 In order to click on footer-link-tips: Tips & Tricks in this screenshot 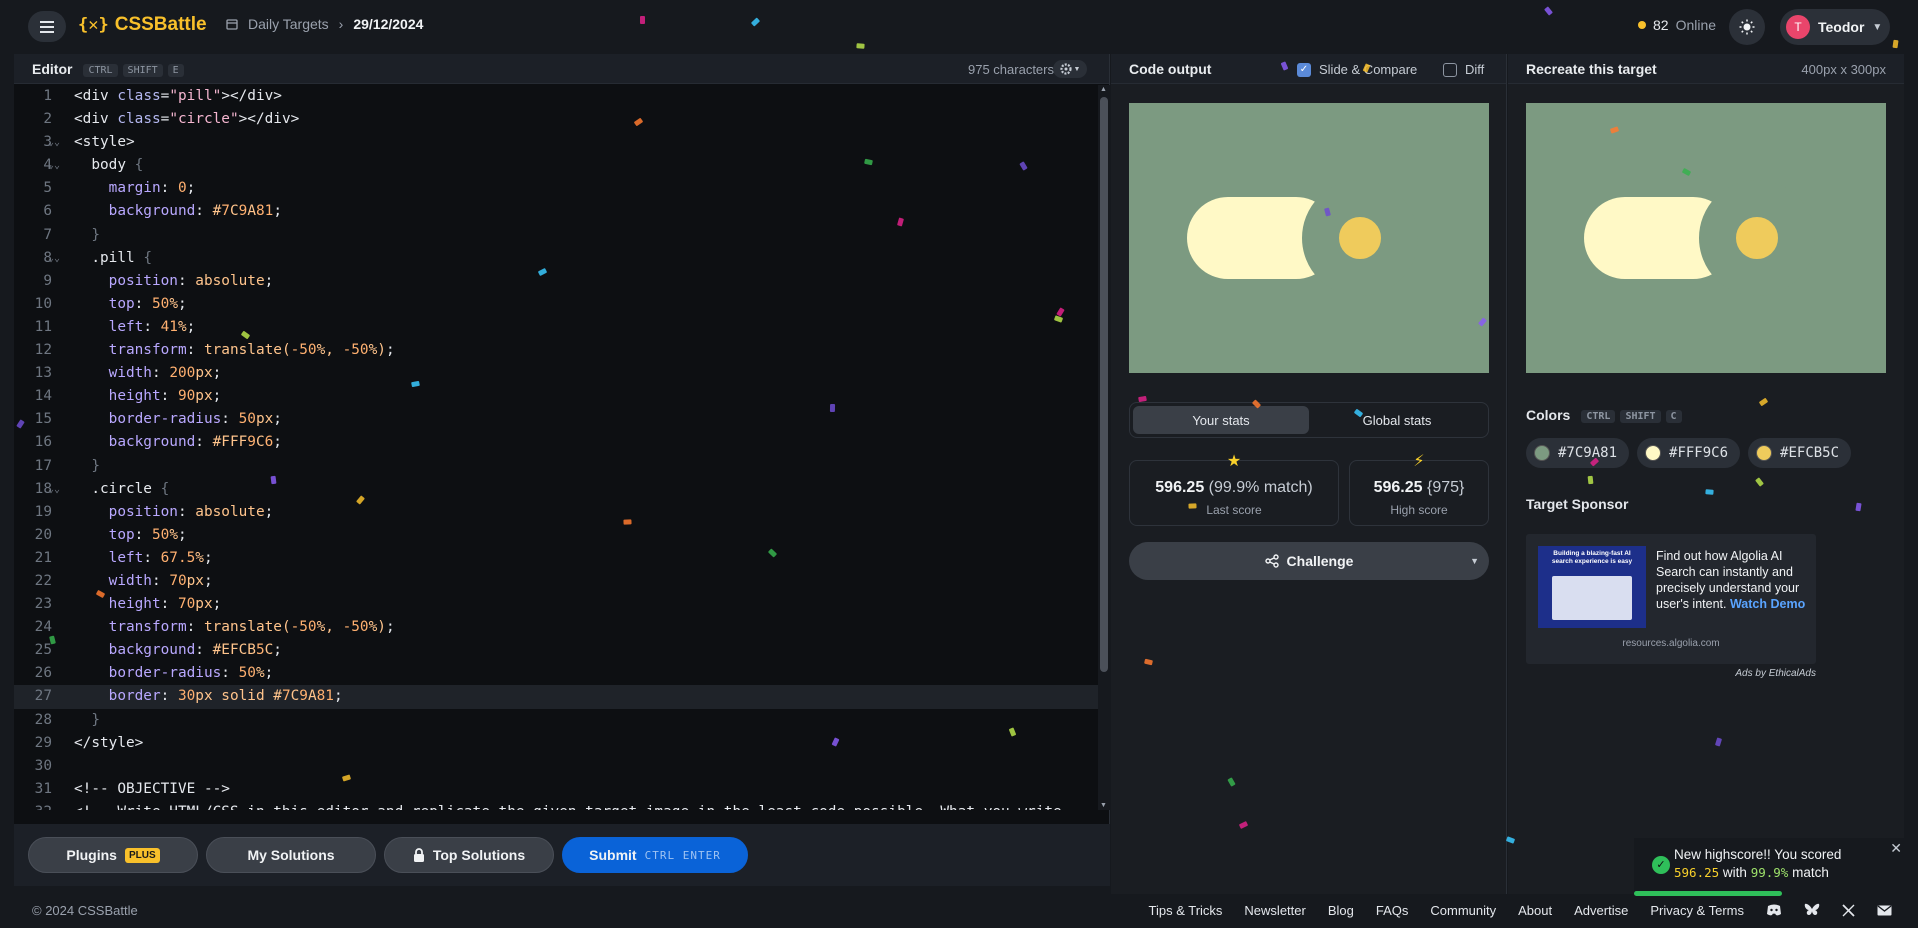, I will do `click(1186, 910)`.